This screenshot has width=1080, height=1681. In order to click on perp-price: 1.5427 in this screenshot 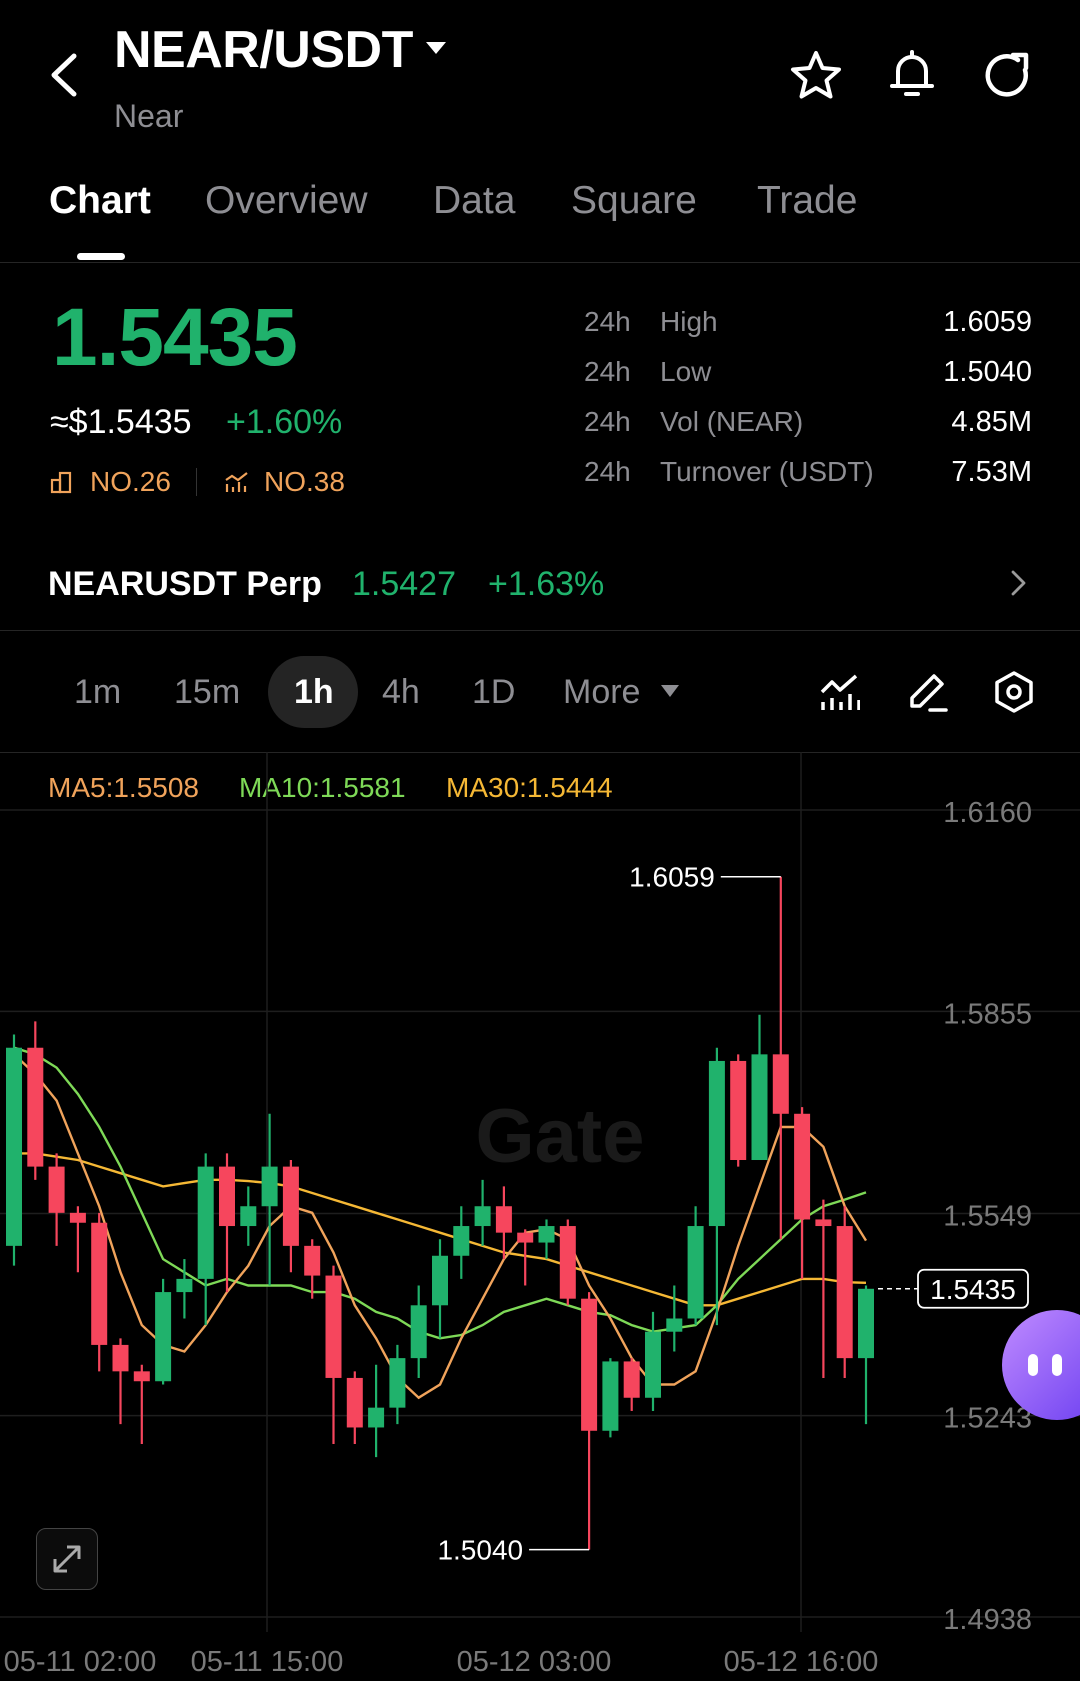, I will do `click(404, 584)`.